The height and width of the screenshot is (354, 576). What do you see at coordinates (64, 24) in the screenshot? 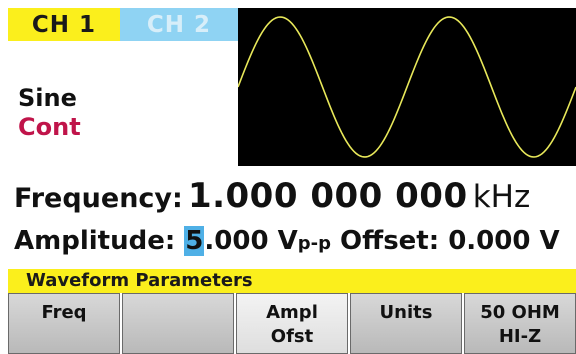
I see `tab-ch1: CH 1` at bounding box center [64, 24].